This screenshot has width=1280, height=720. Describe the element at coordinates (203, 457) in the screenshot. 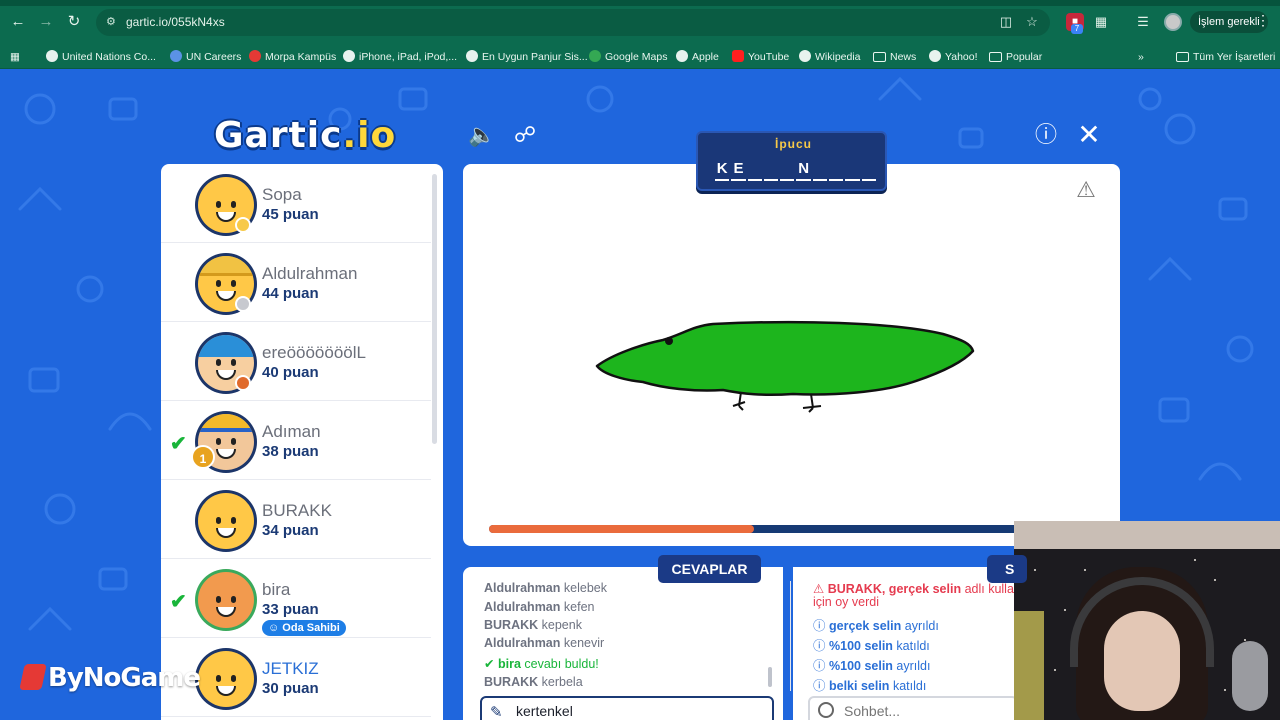

I see `trophy-icon: 1` at that location.